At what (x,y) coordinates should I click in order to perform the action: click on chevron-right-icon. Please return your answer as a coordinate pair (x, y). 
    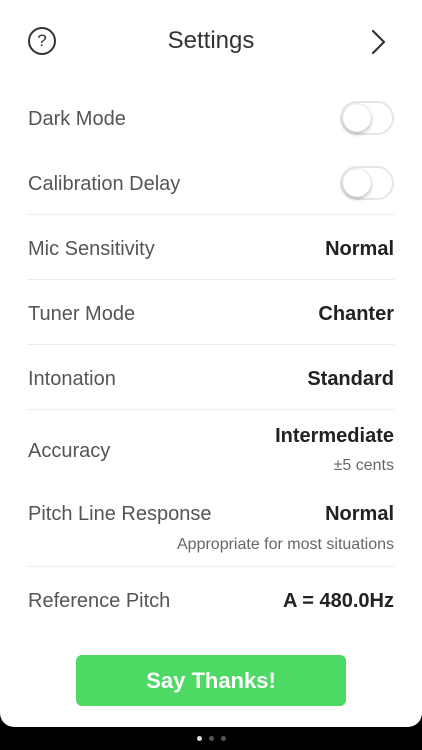
    Looking at the image, I should click on (378, 42).